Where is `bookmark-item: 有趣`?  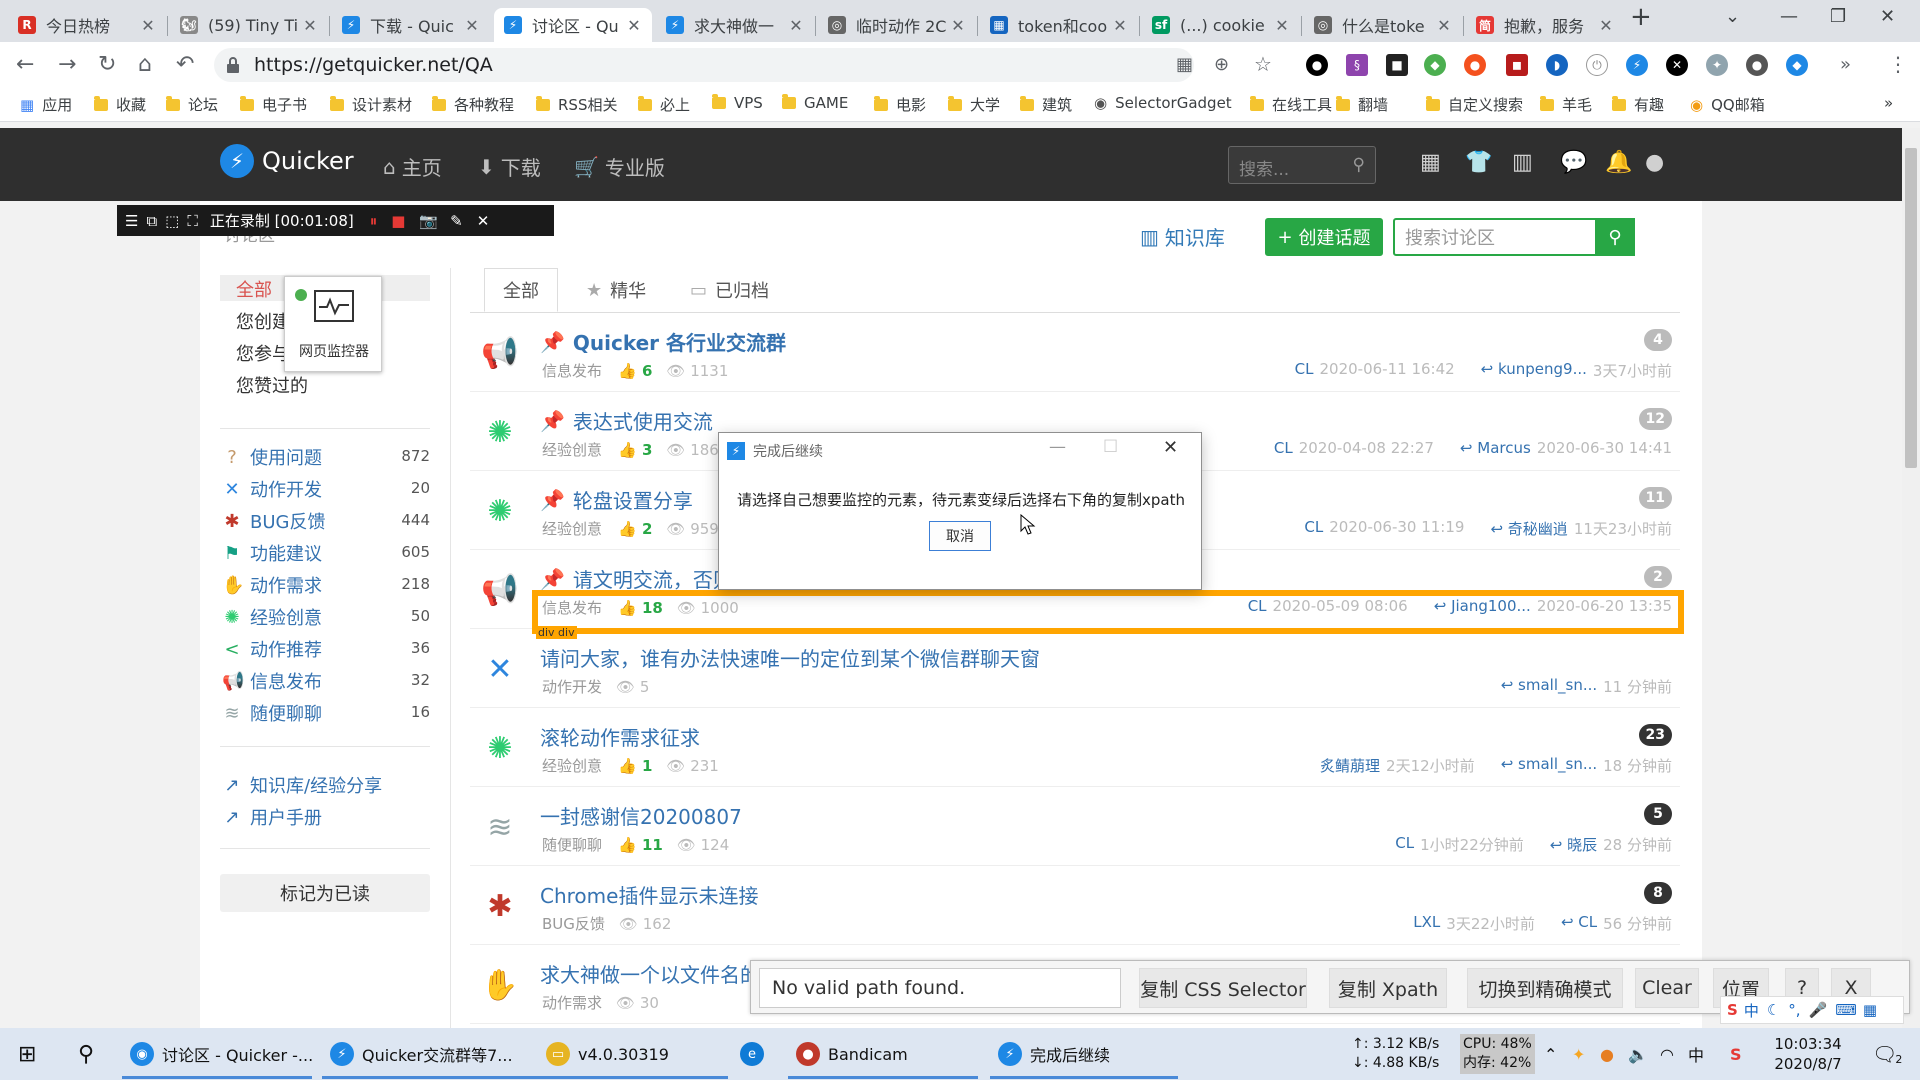
bookmark-item: 有趣 is located at coordinates (1638, 104).